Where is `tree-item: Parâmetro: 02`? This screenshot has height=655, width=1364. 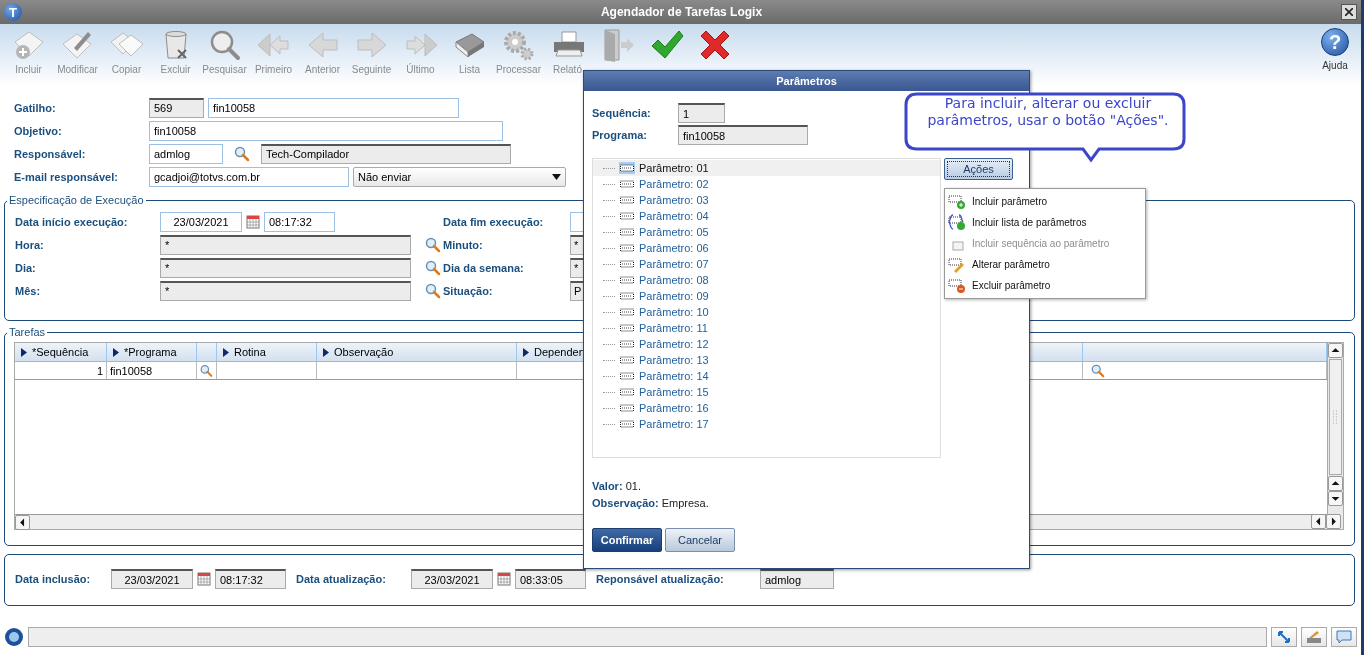 tree-item: Parâmetro: 02 is located at coordinates (766, 184).